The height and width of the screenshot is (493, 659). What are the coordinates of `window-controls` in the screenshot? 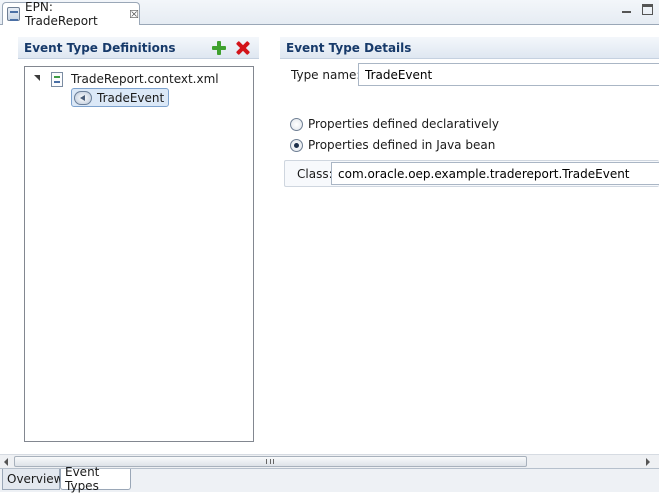 It's located at (637, 9).